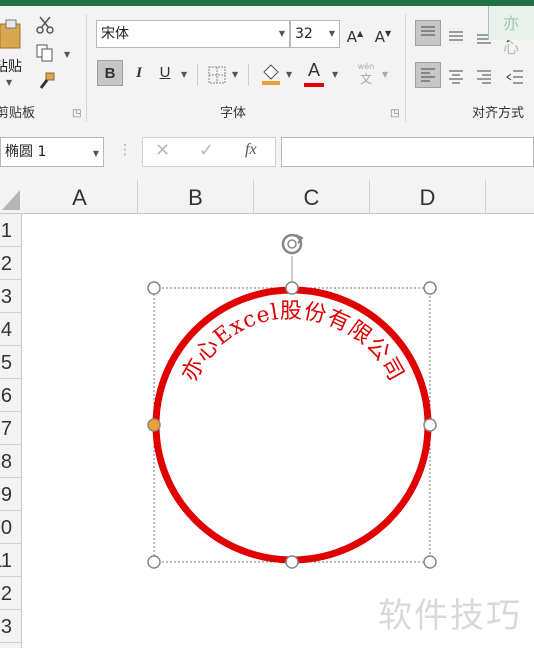  Describe the element at coordinates (292, 244) in the screenshot. I see `rotate-handle-icon` at that location.